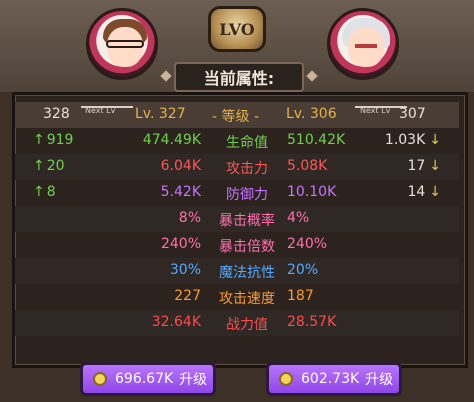 Image resolution: width=474 pixels, height=402 pixels. What do you see at coordinates (51, 192) in the screenshot?
I see `player-gain-value: 8` at bounding box center [51, 192].